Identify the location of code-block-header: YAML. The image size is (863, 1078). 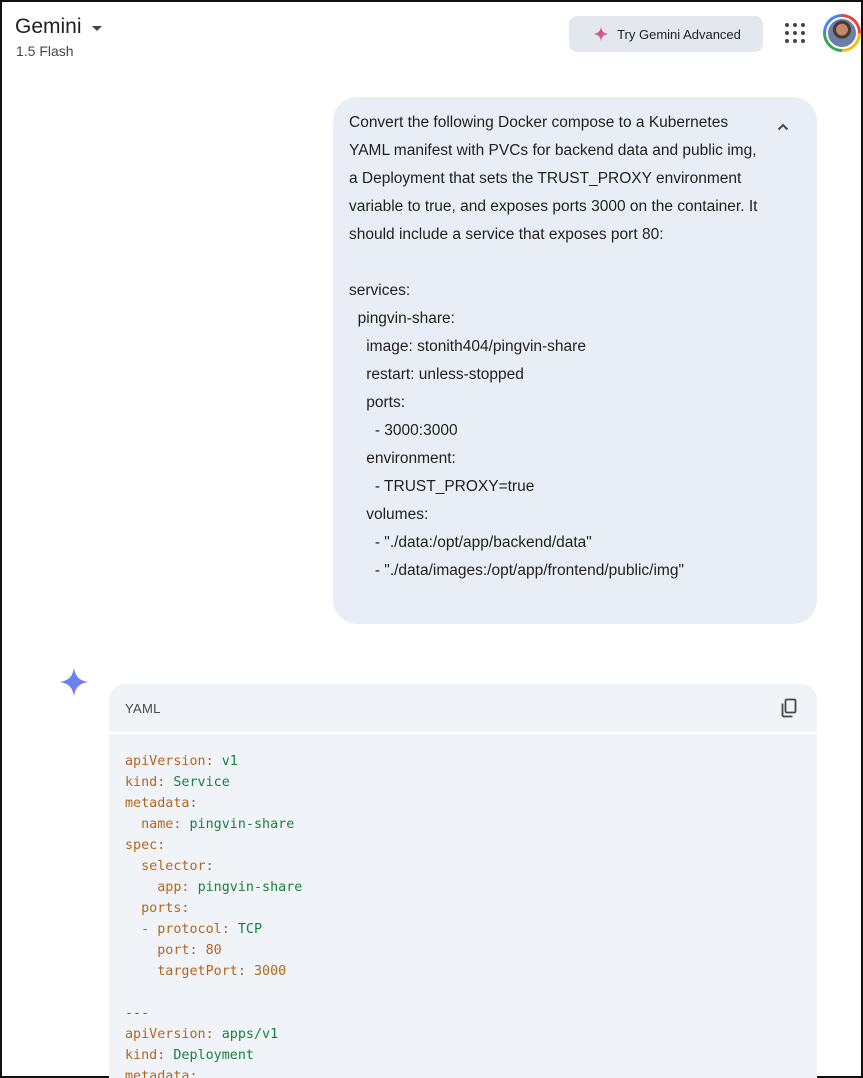
(463, 709).